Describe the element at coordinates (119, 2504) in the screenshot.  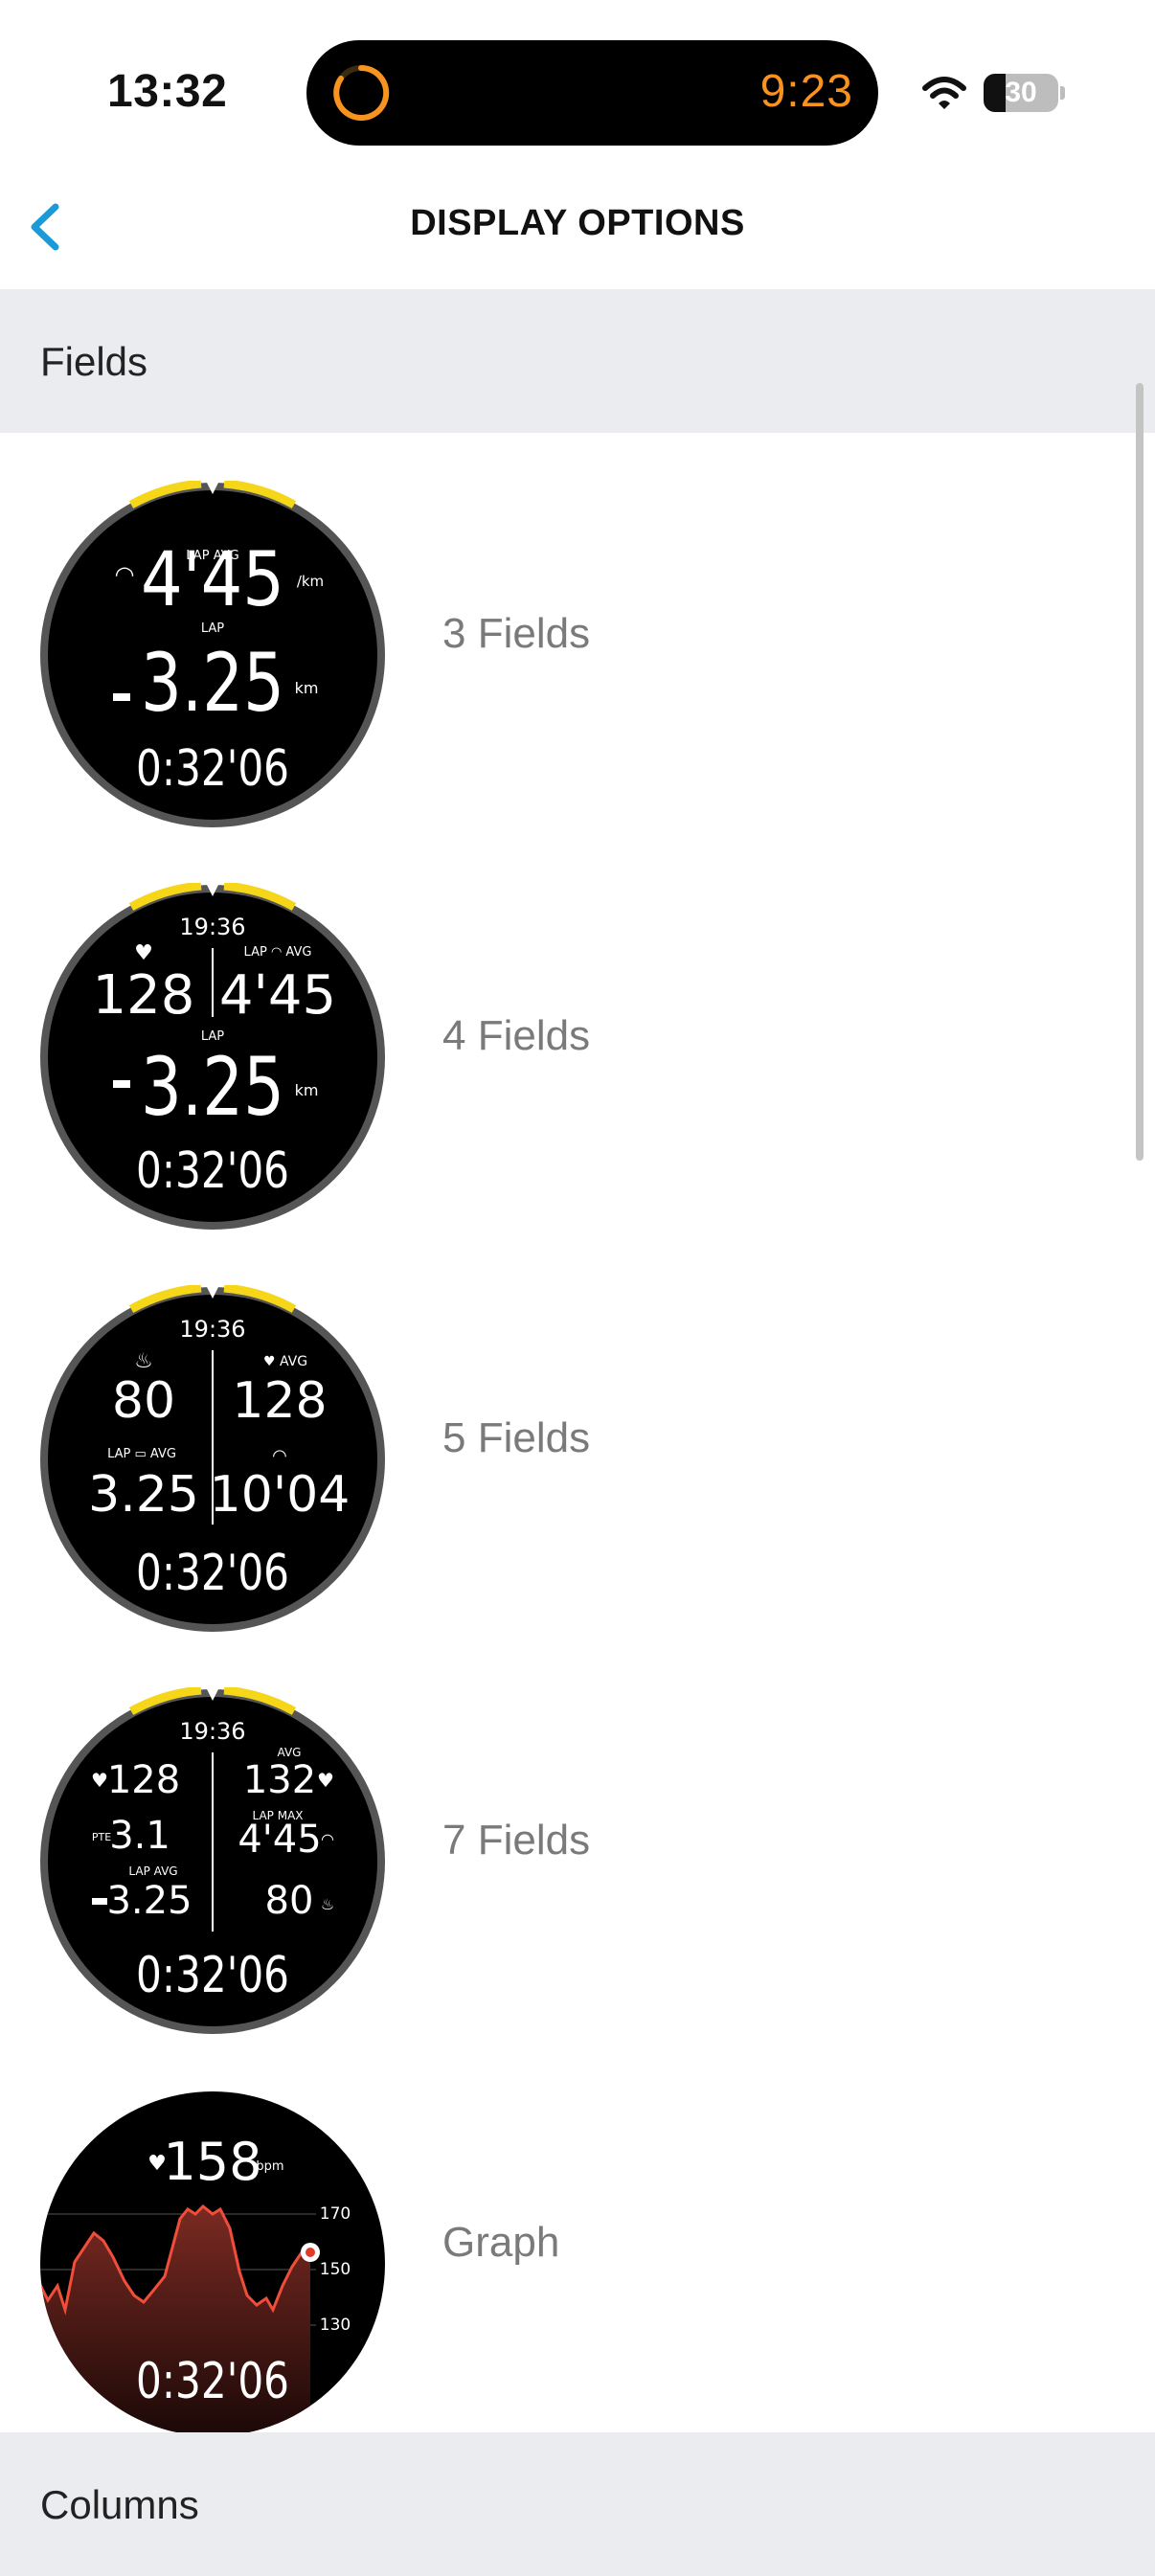
I see `section-header-label: Columns` at that location.